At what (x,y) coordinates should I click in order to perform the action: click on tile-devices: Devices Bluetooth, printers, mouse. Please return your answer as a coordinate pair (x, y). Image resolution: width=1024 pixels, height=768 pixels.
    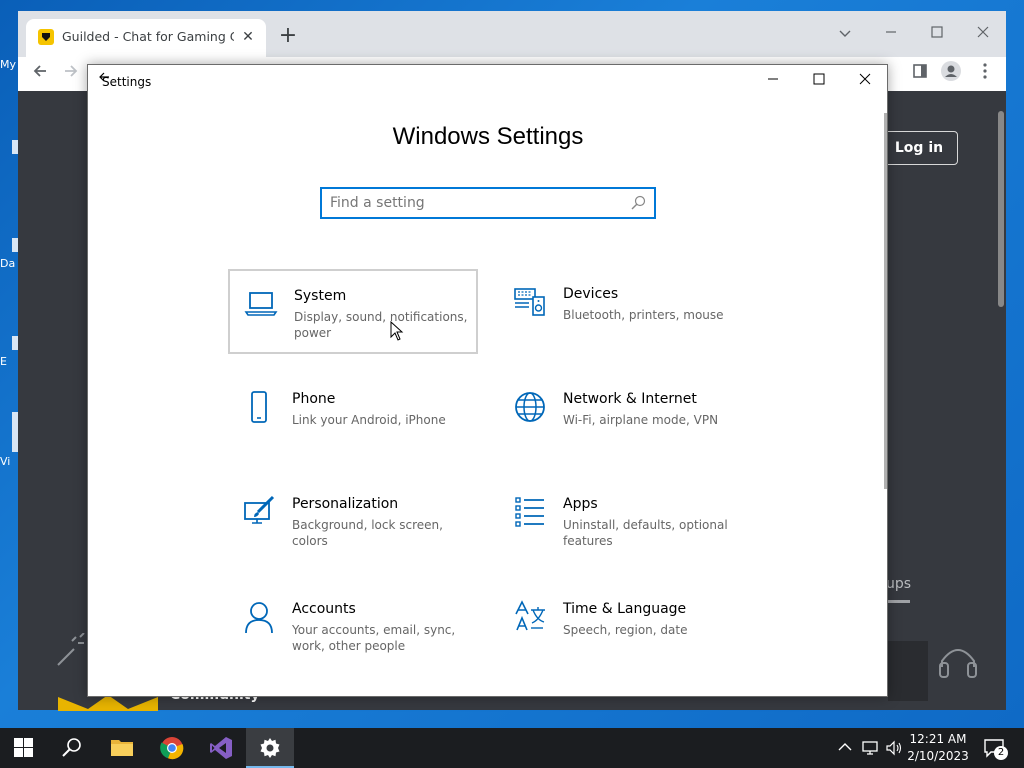
    Looking at the image, I should click on (624, 311).